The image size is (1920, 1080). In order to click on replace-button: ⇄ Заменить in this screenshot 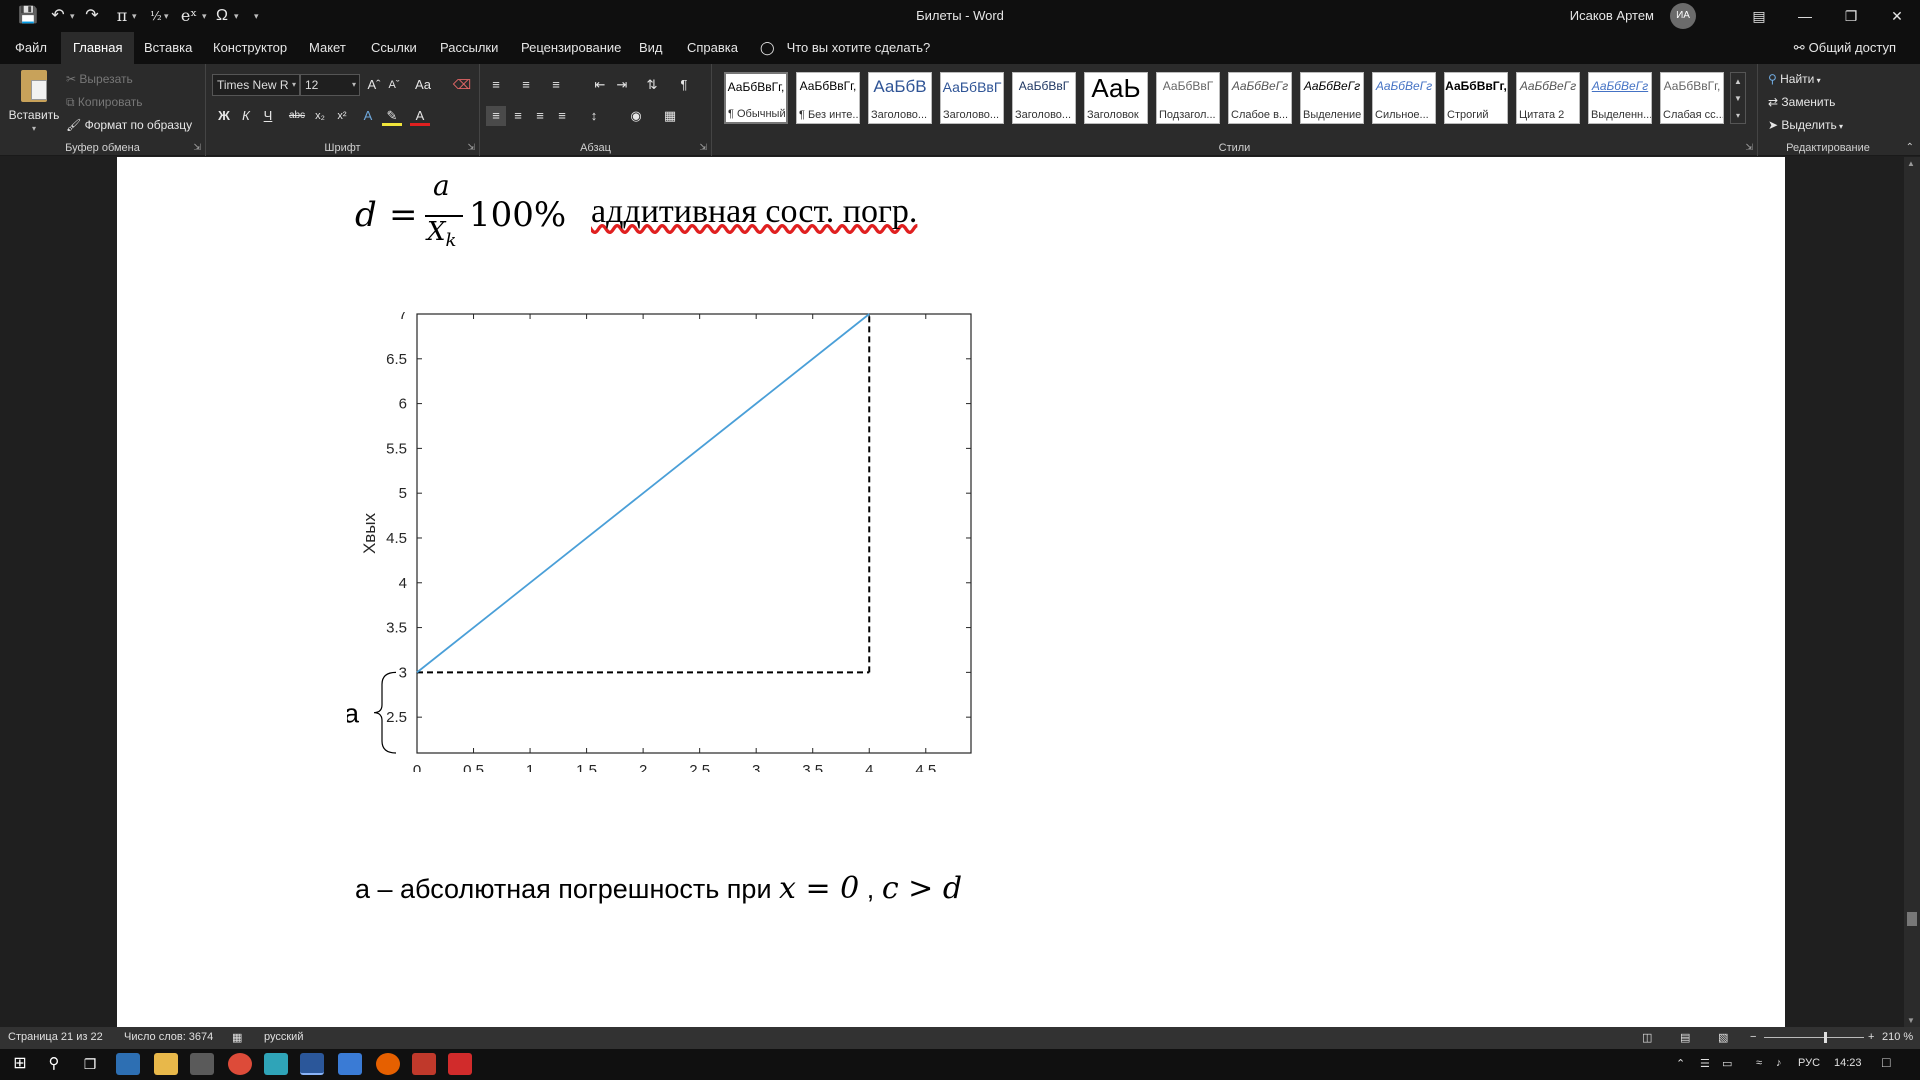, I will do `click(1801, 102)`.